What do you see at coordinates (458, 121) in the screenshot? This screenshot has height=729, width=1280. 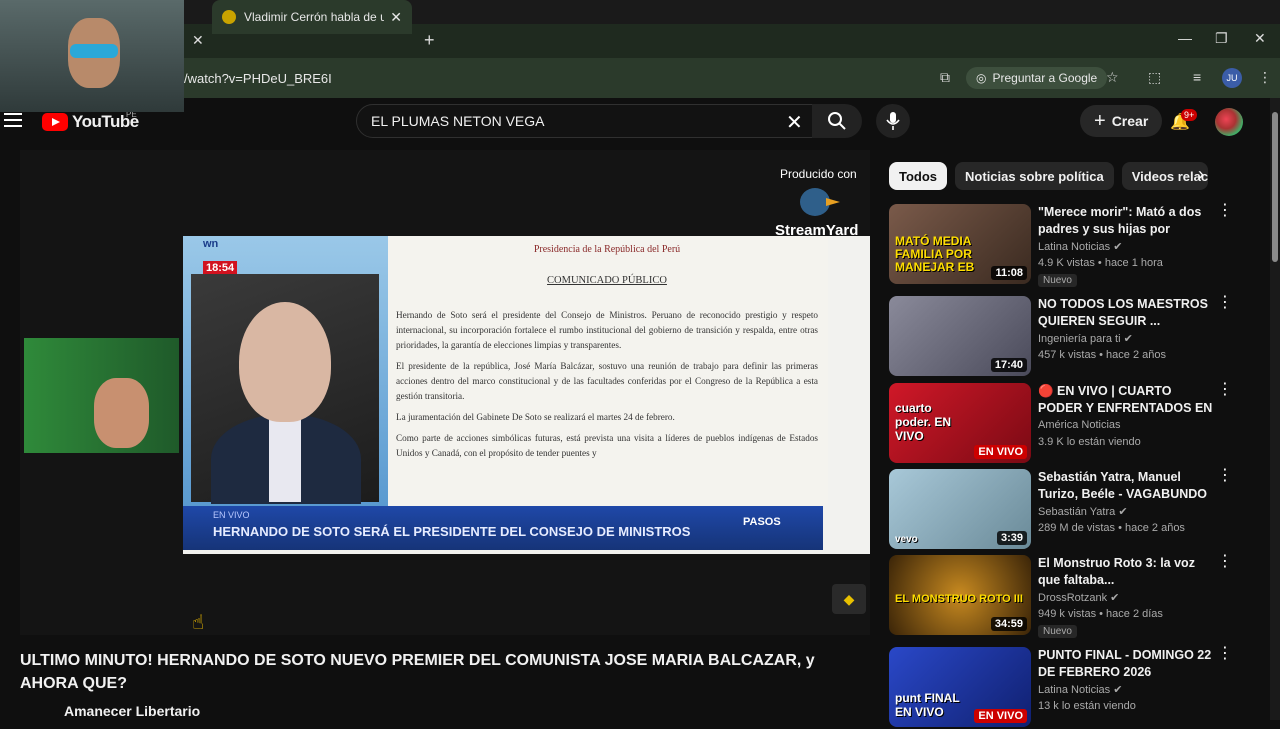 I see `search-query: EL PLUMAS NETON VEGA` at bounding box center [458, 121].